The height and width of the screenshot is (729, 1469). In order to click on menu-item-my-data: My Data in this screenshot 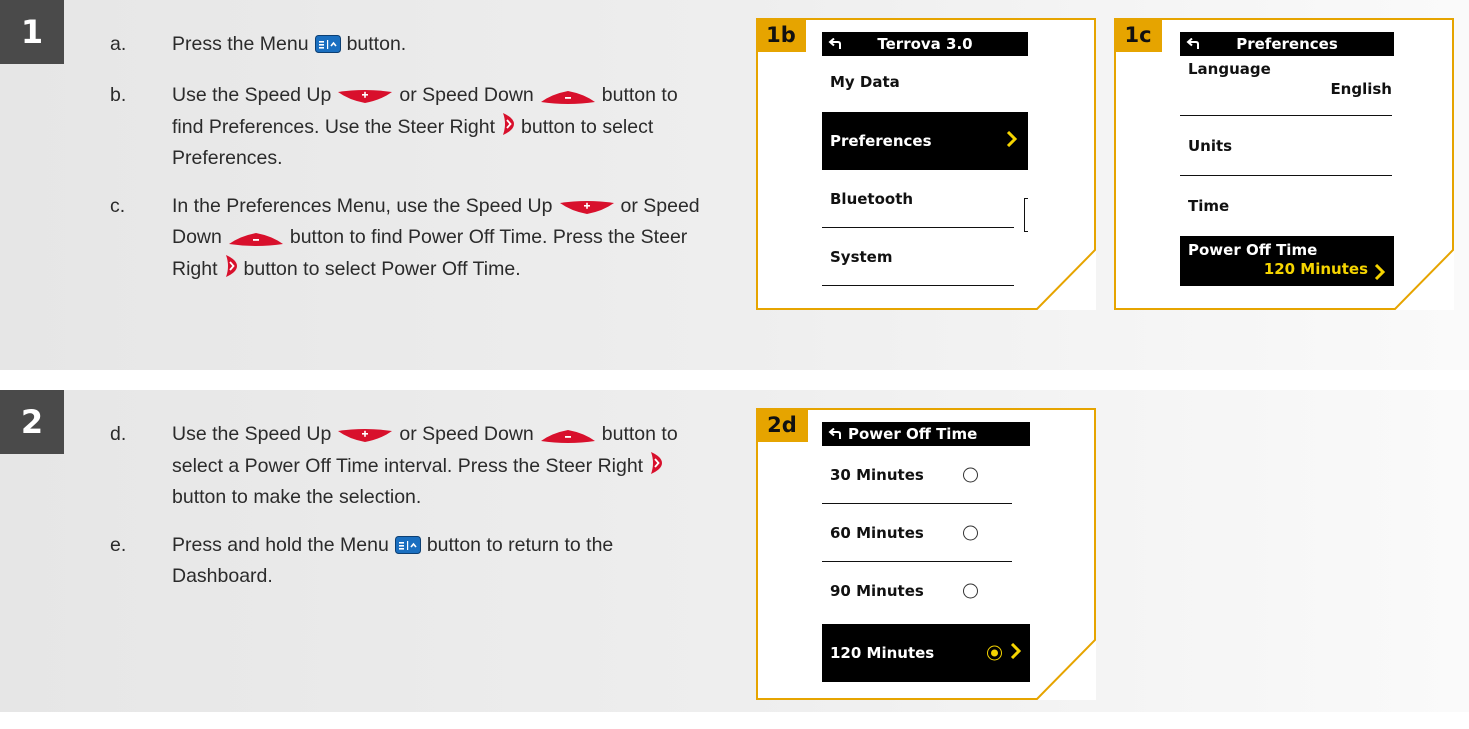, I will do `click(925, 82)`.